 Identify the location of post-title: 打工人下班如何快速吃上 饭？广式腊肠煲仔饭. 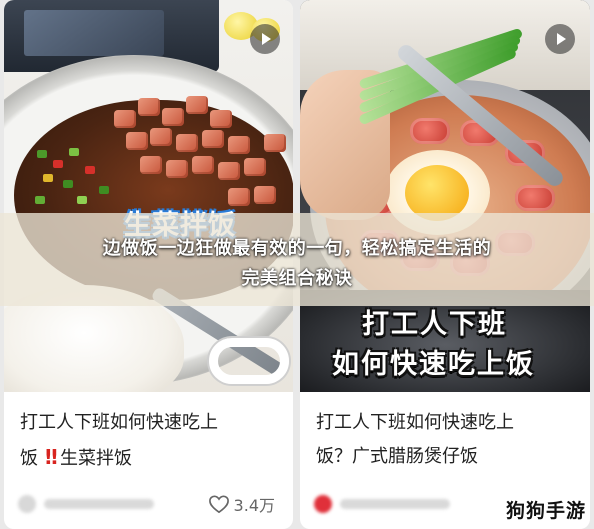
(447, 440).